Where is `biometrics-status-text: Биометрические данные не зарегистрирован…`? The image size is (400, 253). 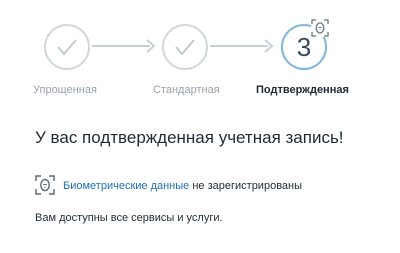
biometrics-status-text: Биометрические данные не зарегистрирован… is located at coordinates (182, 186).